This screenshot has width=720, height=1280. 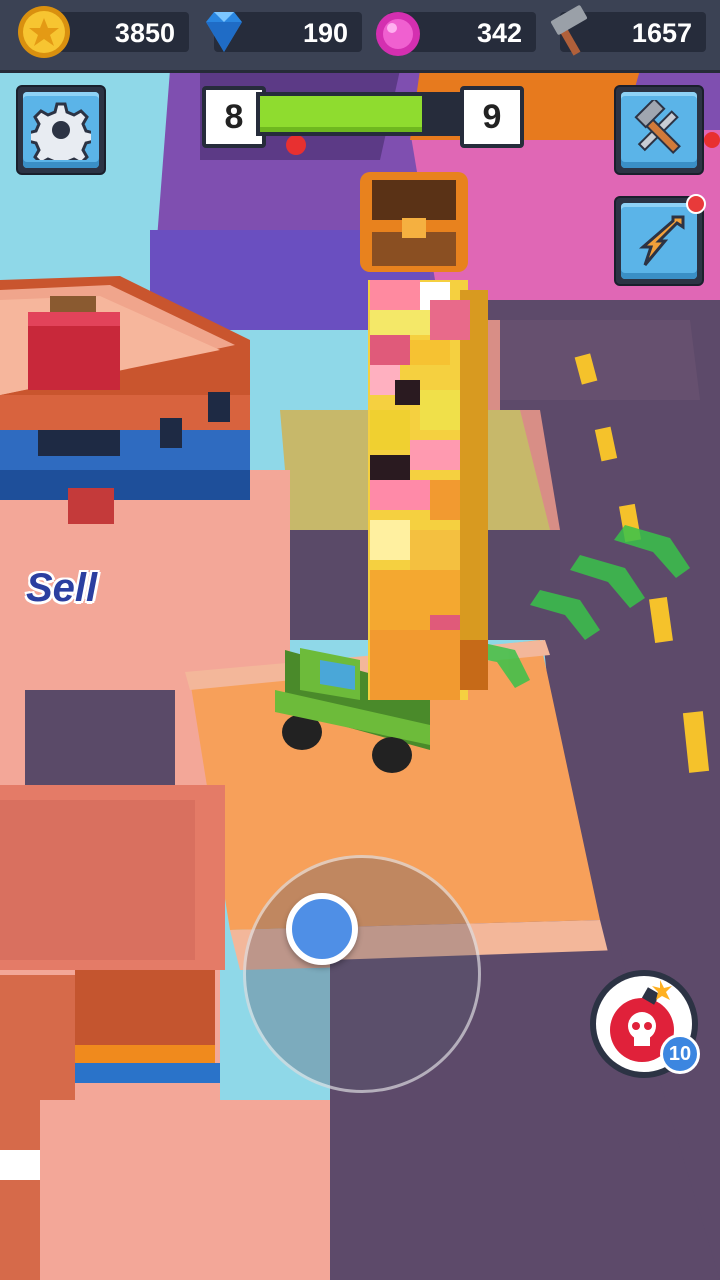 I want to click on boost-button, so click(x=660, y=240).